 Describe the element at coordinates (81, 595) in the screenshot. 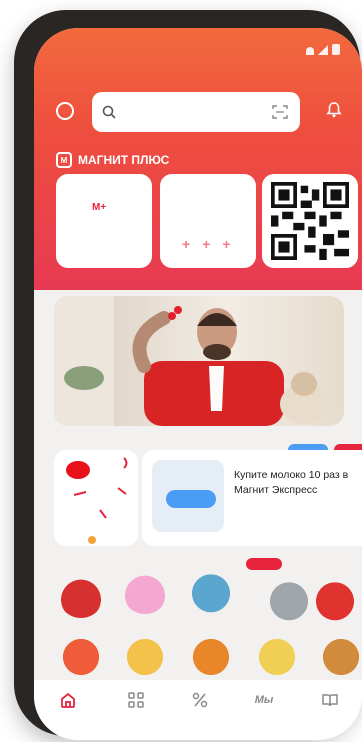

I see `category-grocery-icon` at that location.